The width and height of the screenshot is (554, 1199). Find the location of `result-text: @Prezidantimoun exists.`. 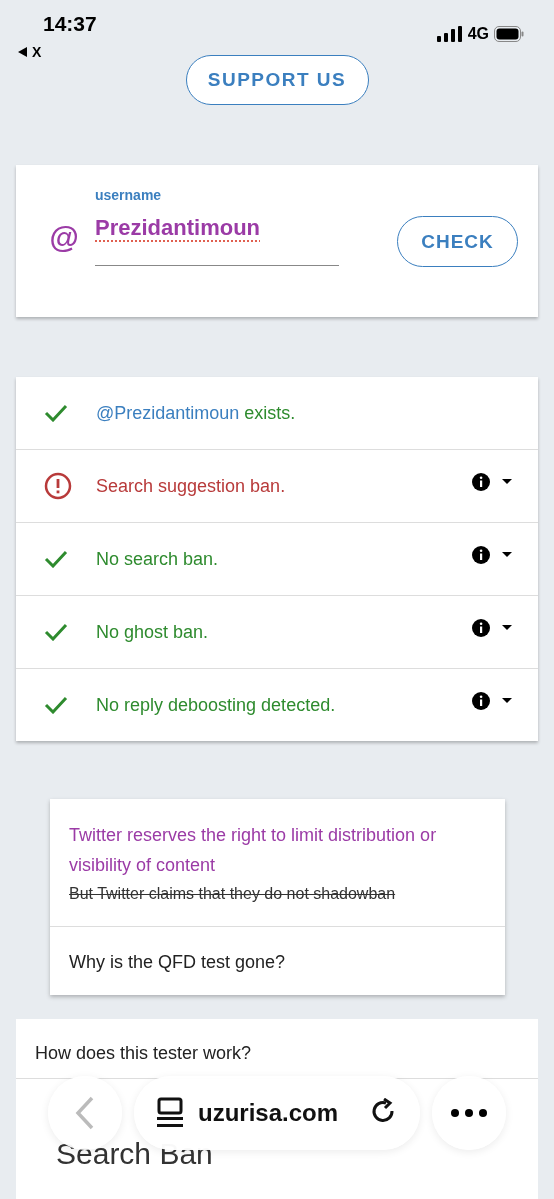

result-text: @Prezidantimoun exists. is located at coordinates (196, 413).